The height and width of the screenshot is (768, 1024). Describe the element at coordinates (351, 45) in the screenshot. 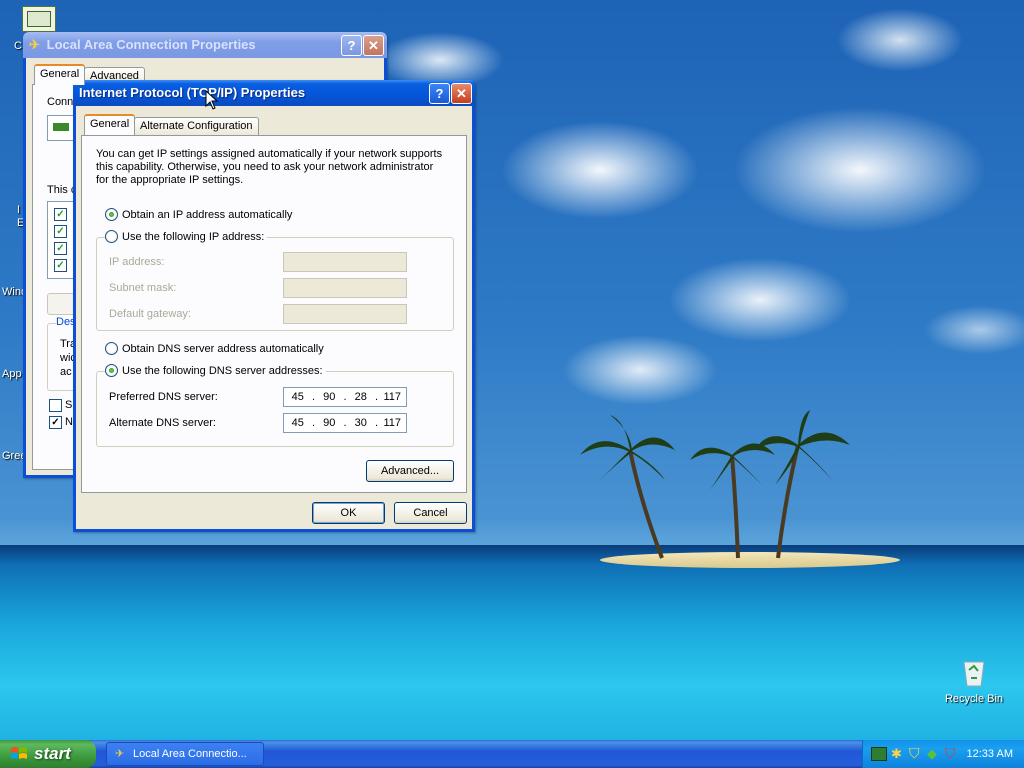

I see `lac-help-button: ?` at that location.